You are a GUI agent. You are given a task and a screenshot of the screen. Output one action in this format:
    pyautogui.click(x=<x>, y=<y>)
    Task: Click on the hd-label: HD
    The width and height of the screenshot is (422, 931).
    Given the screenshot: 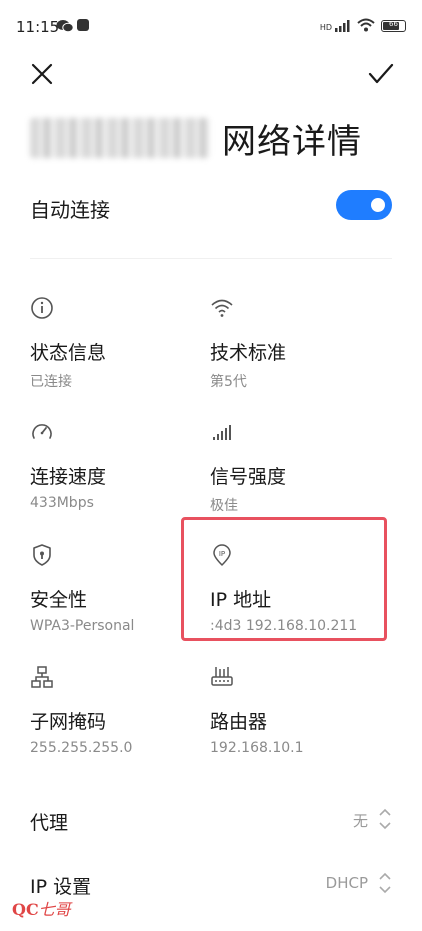 What is the action you would take?
    pyautogui.click(x=325, y=27)
    